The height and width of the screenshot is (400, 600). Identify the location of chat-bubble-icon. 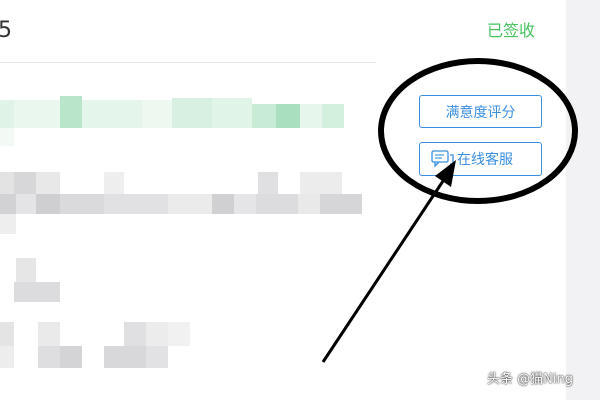
(443, 159).